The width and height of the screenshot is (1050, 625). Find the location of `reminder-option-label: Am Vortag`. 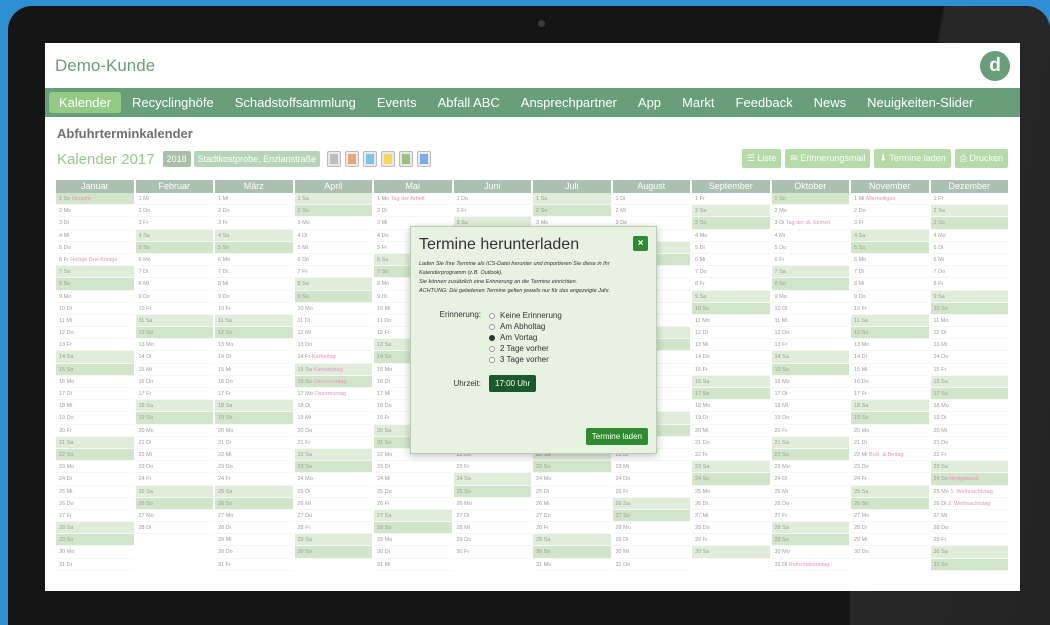

reminder-option-label: Am Vortag is located at coordinates (519, 337).